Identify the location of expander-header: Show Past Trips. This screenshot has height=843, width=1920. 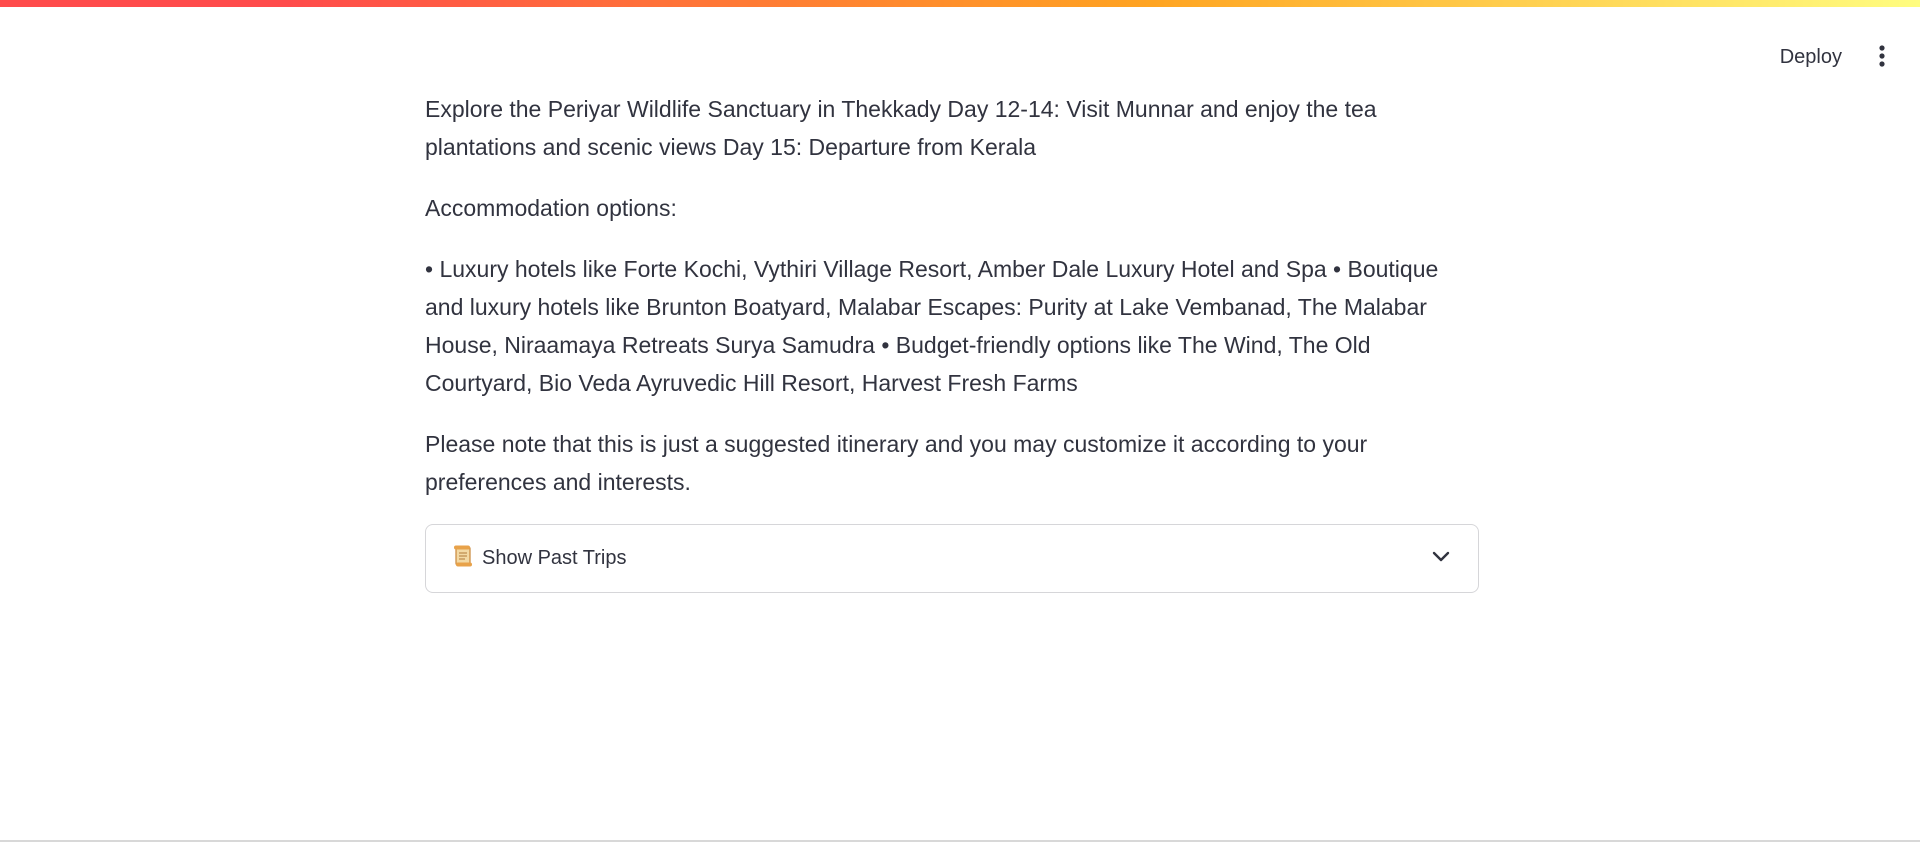
(539, 558).